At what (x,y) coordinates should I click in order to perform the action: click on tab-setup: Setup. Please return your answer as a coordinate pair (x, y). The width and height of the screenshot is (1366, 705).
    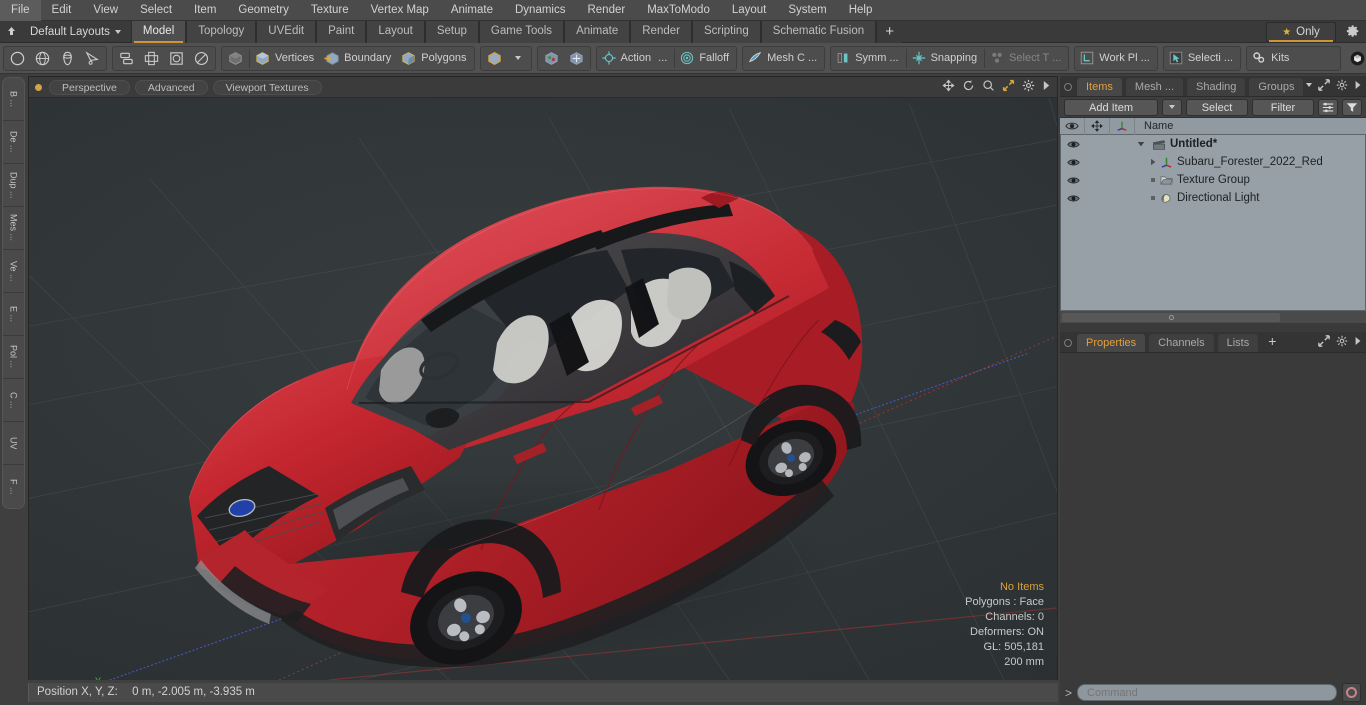
    Looking at the image, I should click on (451, 31).